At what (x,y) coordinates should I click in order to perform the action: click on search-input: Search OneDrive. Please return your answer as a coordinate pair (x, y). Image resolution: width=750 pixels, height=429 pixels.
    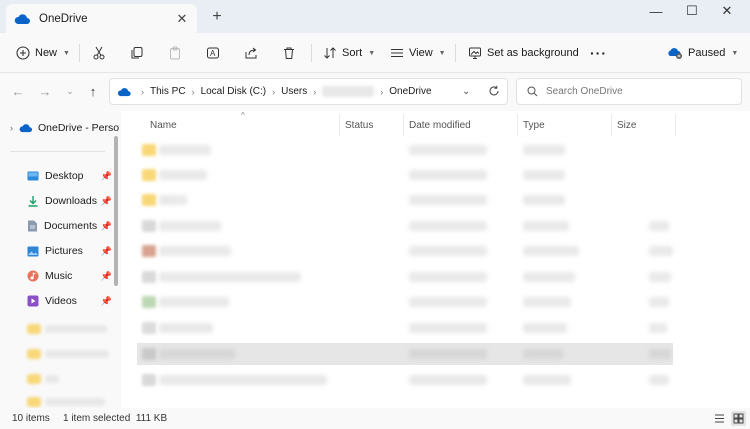
    Looking at the image, I should click on (629, 91).